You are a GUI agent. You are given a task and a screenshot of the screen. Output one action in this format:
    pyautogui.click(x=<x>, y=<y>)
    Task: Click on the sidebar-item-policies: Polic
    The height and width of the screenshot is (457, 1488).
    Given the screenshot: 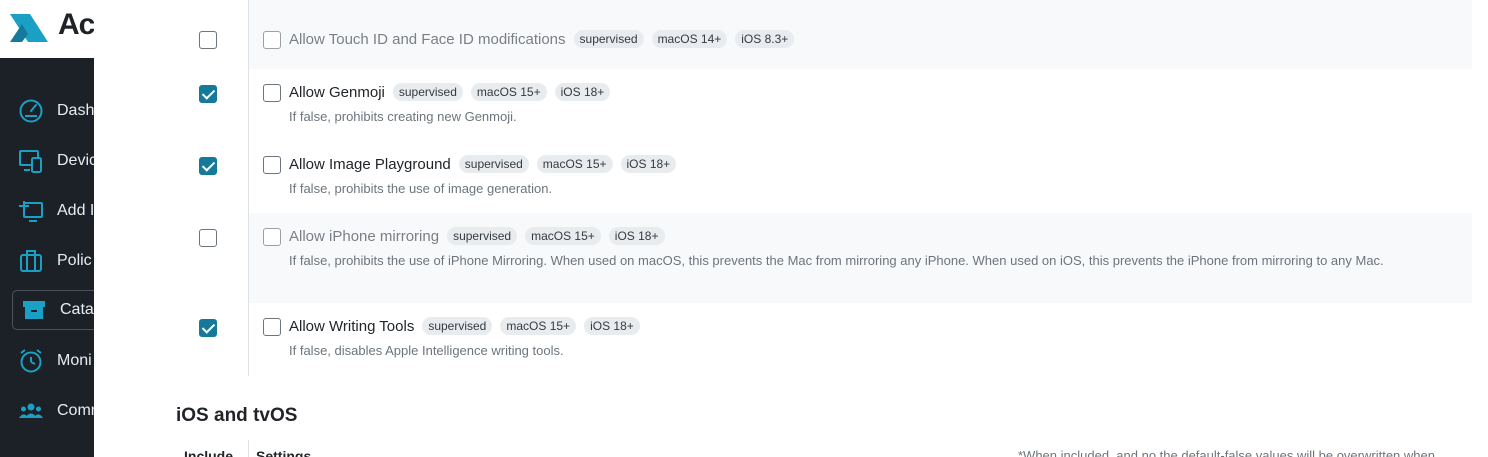 What is the action you would take?
    pyautogui.click(x=52, y=261)
    